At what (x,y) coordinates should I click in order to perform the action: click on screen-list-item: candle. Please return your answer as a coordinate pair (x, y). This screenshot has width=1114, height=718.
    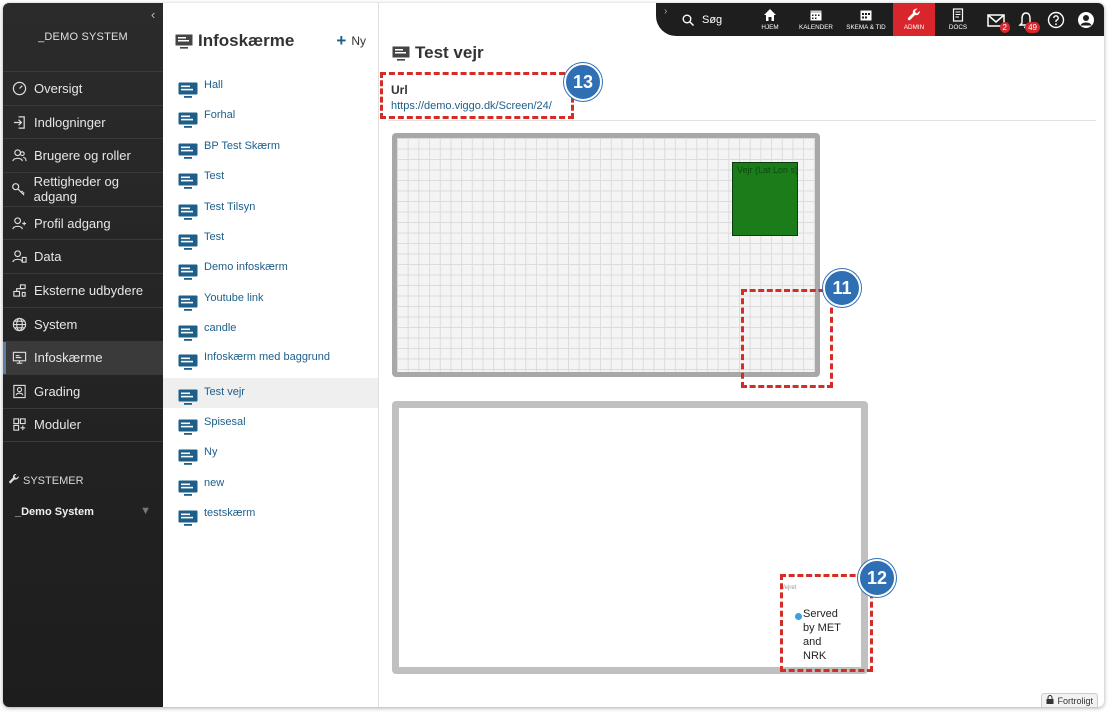
    Looking at the image, I should click on (270, 329).